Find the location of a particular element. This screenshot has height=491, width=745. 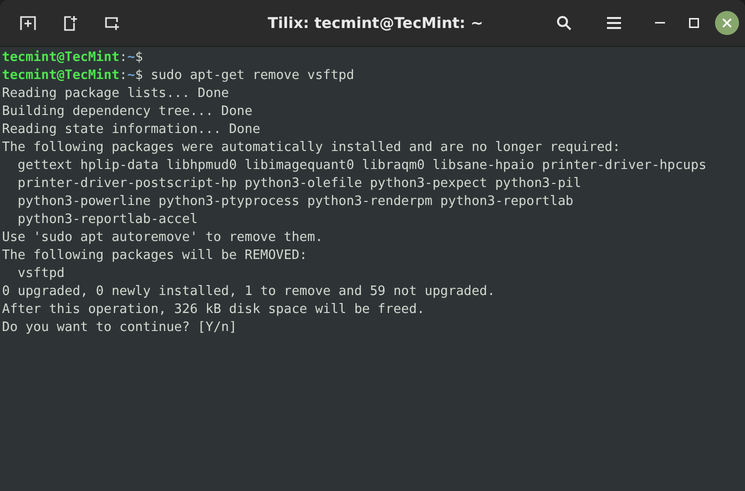

output-line: python3-reportlab-accel is located at coordinates (107, 220).